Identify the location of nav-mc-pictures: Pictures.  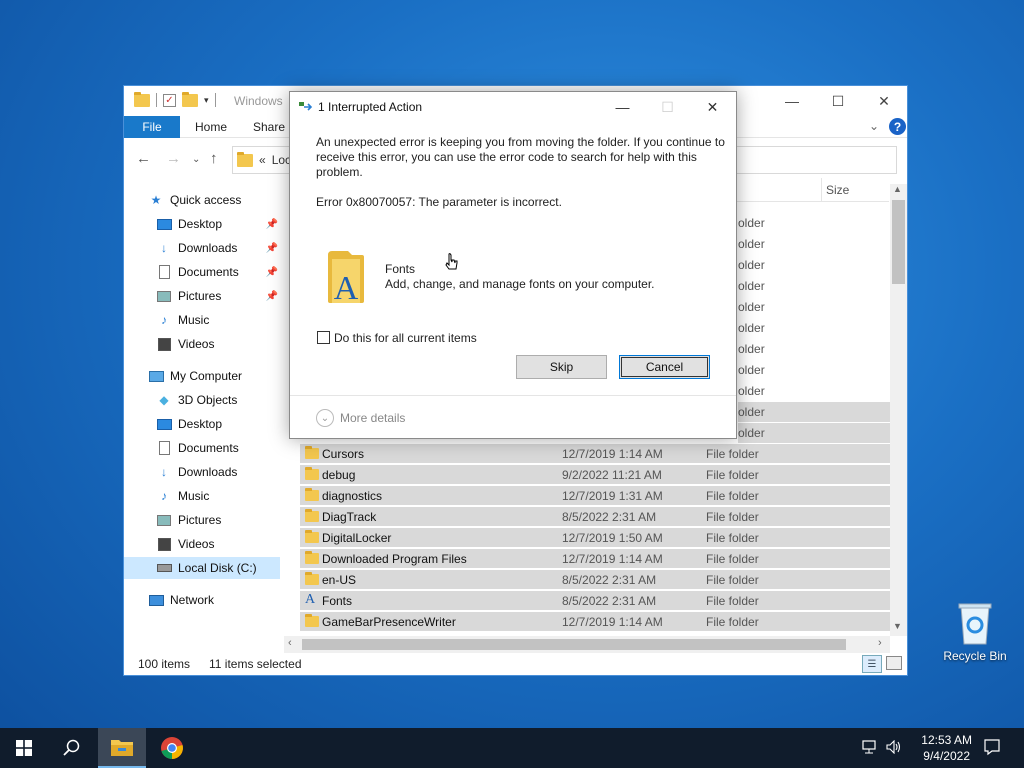
(219, 520).